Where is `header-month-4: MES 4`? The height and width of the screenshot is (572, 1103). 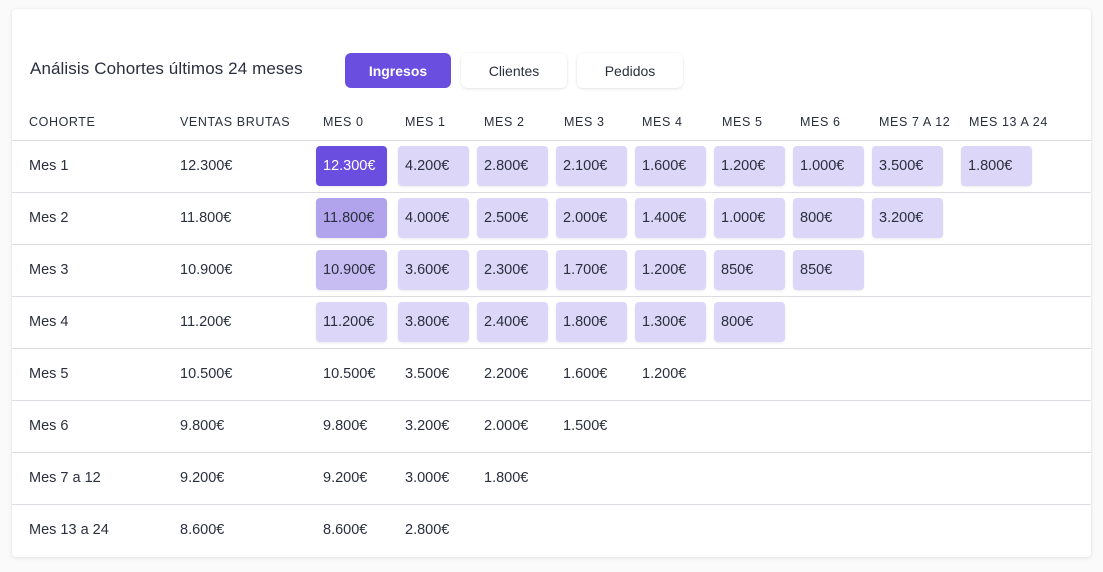
header-month-4: MES 4 is located at coordinates (662, 122).